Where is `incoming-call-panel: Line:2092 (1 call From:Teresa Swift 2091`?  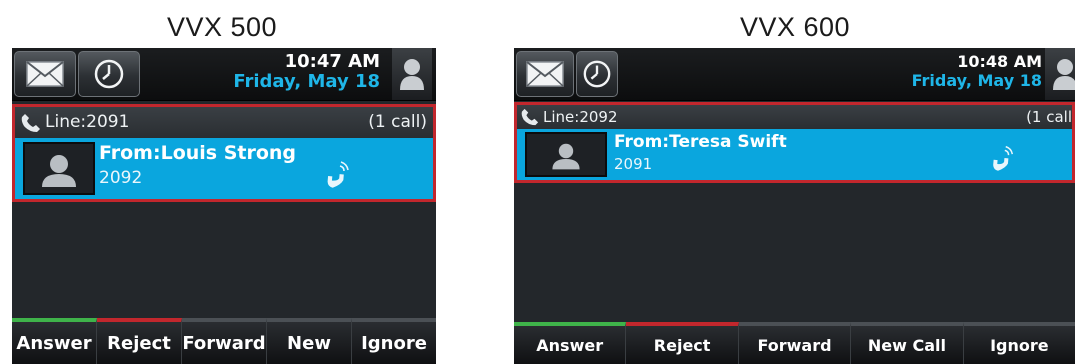 incoming-call-panel: Line:2092 (1 call From:Teresa Swift 2091 is located at coordinates (794, 142).